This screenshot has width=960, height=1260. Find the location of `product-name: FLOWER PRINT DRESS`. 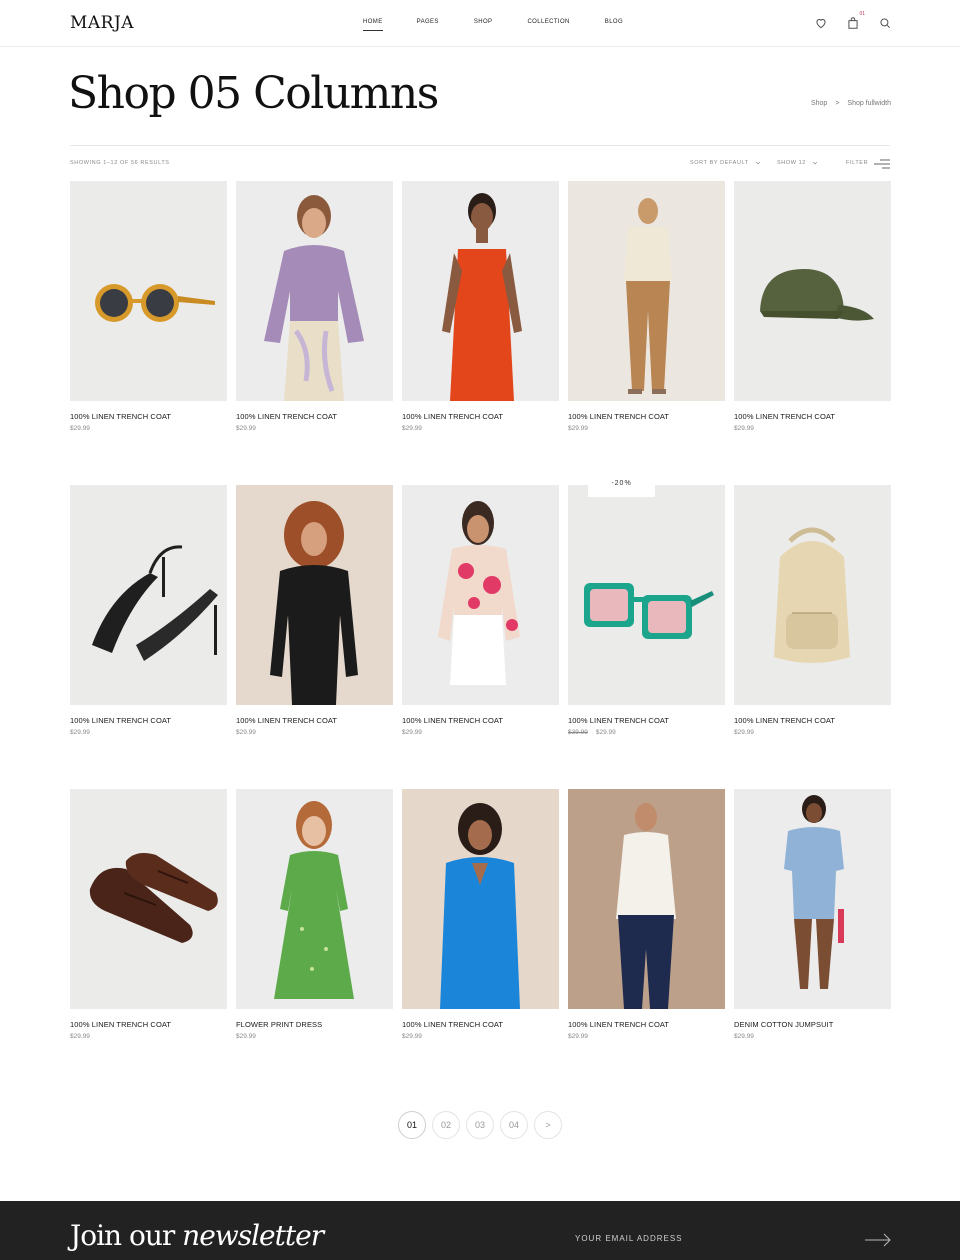

product-name: FLOWER PRINT DRESS is located at coordinates (314, 1025).